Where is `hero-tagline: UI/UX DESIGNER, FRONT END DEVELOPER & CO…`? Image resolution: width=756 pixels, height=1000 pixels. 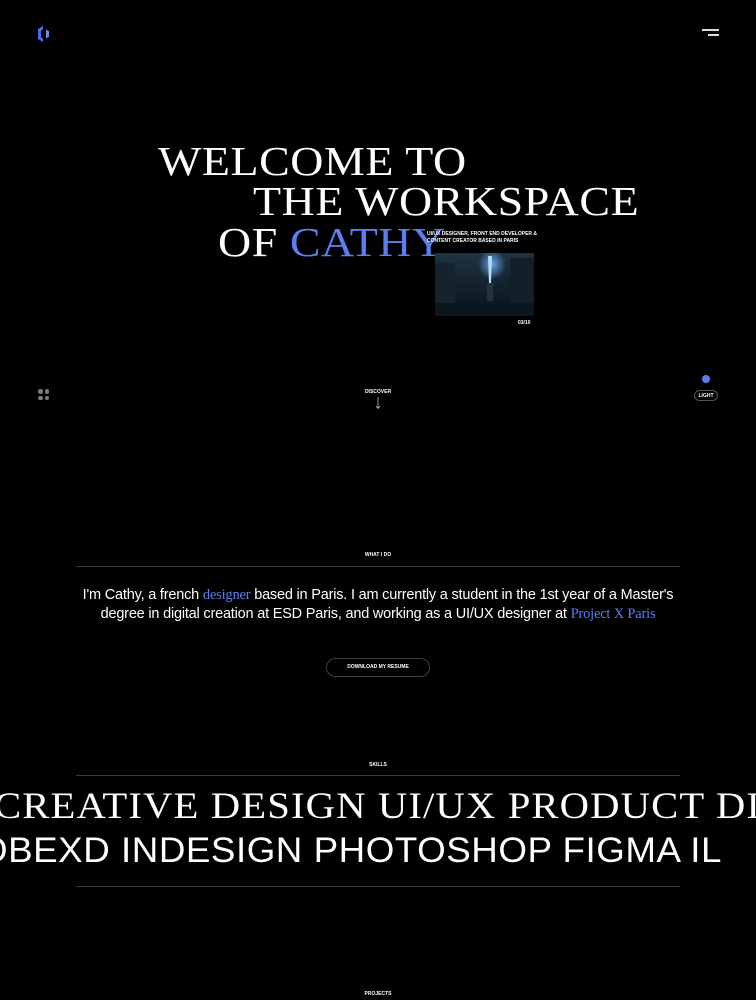
hero-tagline: UI/UX DESIGNER, FRONT END DEVELOPER & CO… is located at coordinates (482, 237).